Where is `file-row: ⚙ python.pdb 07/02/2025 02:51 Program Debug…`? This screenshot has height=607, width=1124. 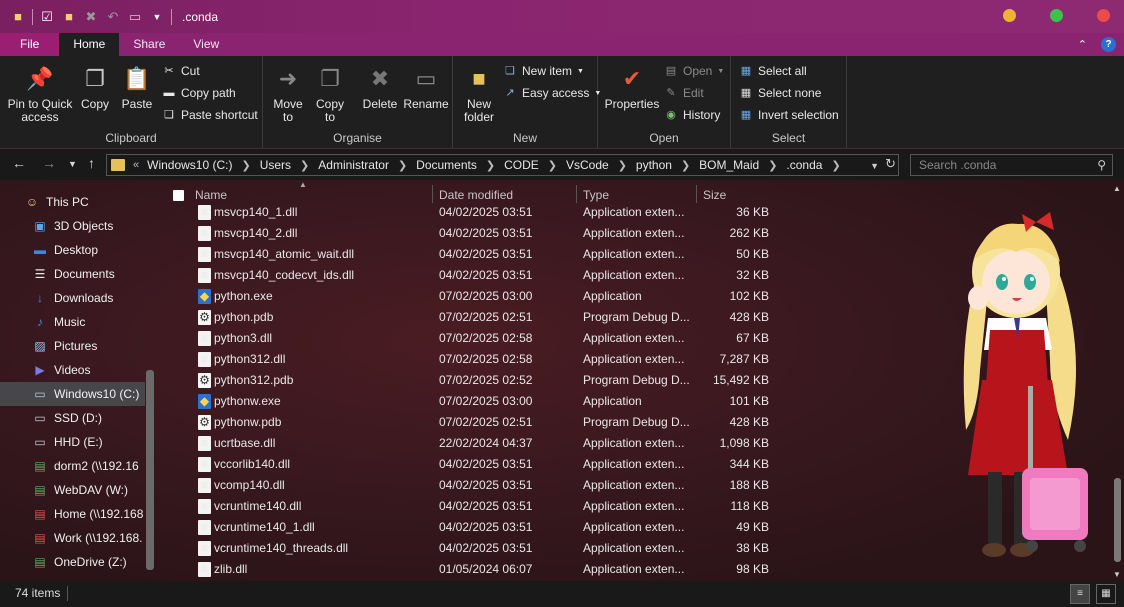
file-row: ⚙ python.pdb 07/02/2025 02:51 Program Debug… is located at coordinates (475, 317).